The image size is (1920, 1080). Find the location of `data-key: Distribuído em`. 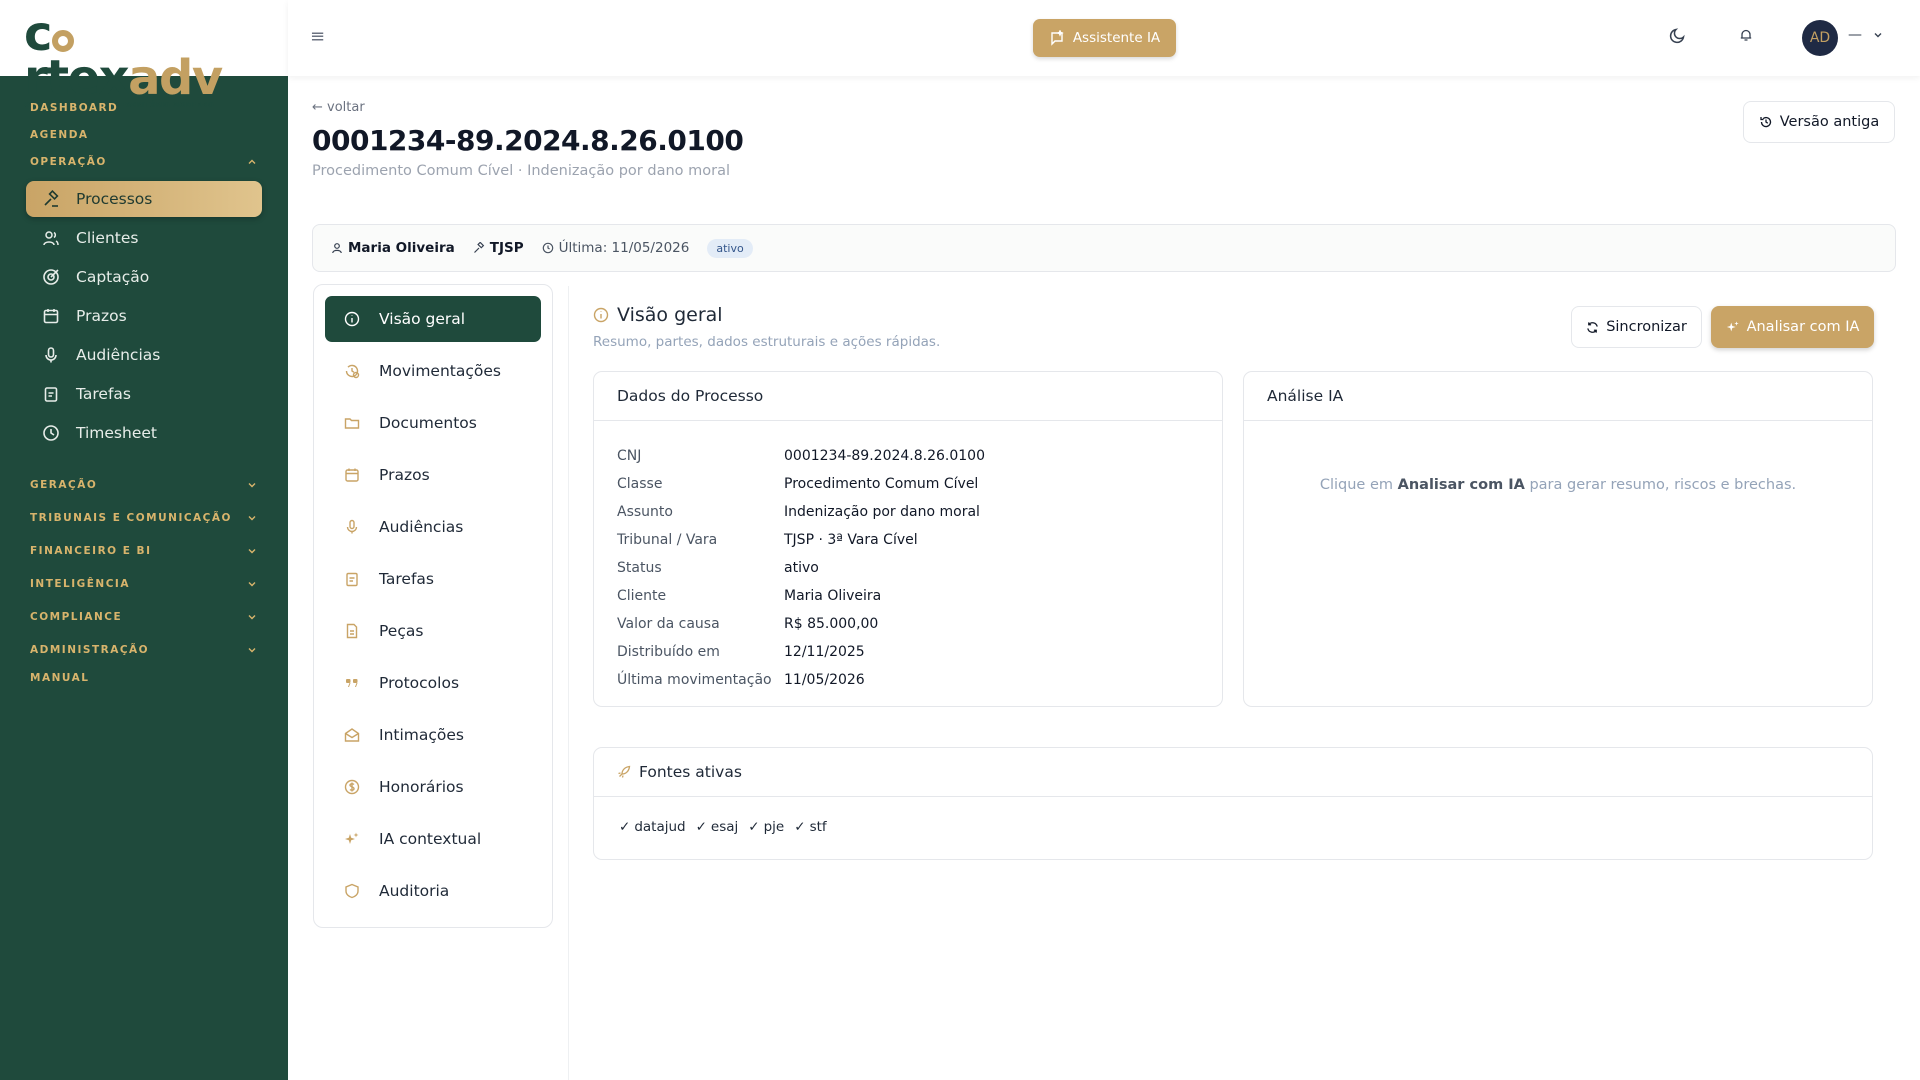

data-key: Distribuído em is located at coordinates (668, 652).